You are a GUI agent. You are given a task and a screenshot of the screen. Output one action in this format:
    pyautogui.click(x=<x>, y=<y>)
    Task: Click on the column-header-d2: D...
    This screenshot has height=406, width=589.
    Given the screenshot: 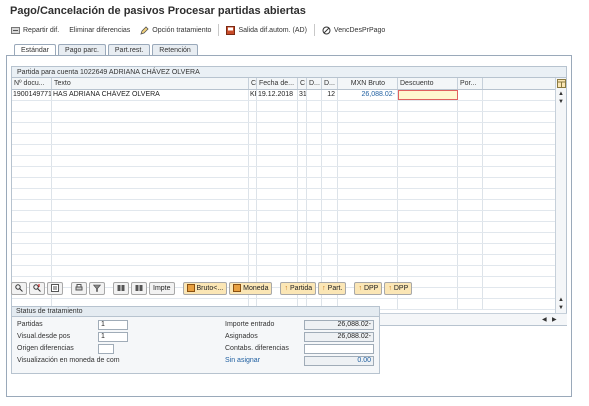 What is the action you would take?
    pyautogui.click(x=330, y=83)
    